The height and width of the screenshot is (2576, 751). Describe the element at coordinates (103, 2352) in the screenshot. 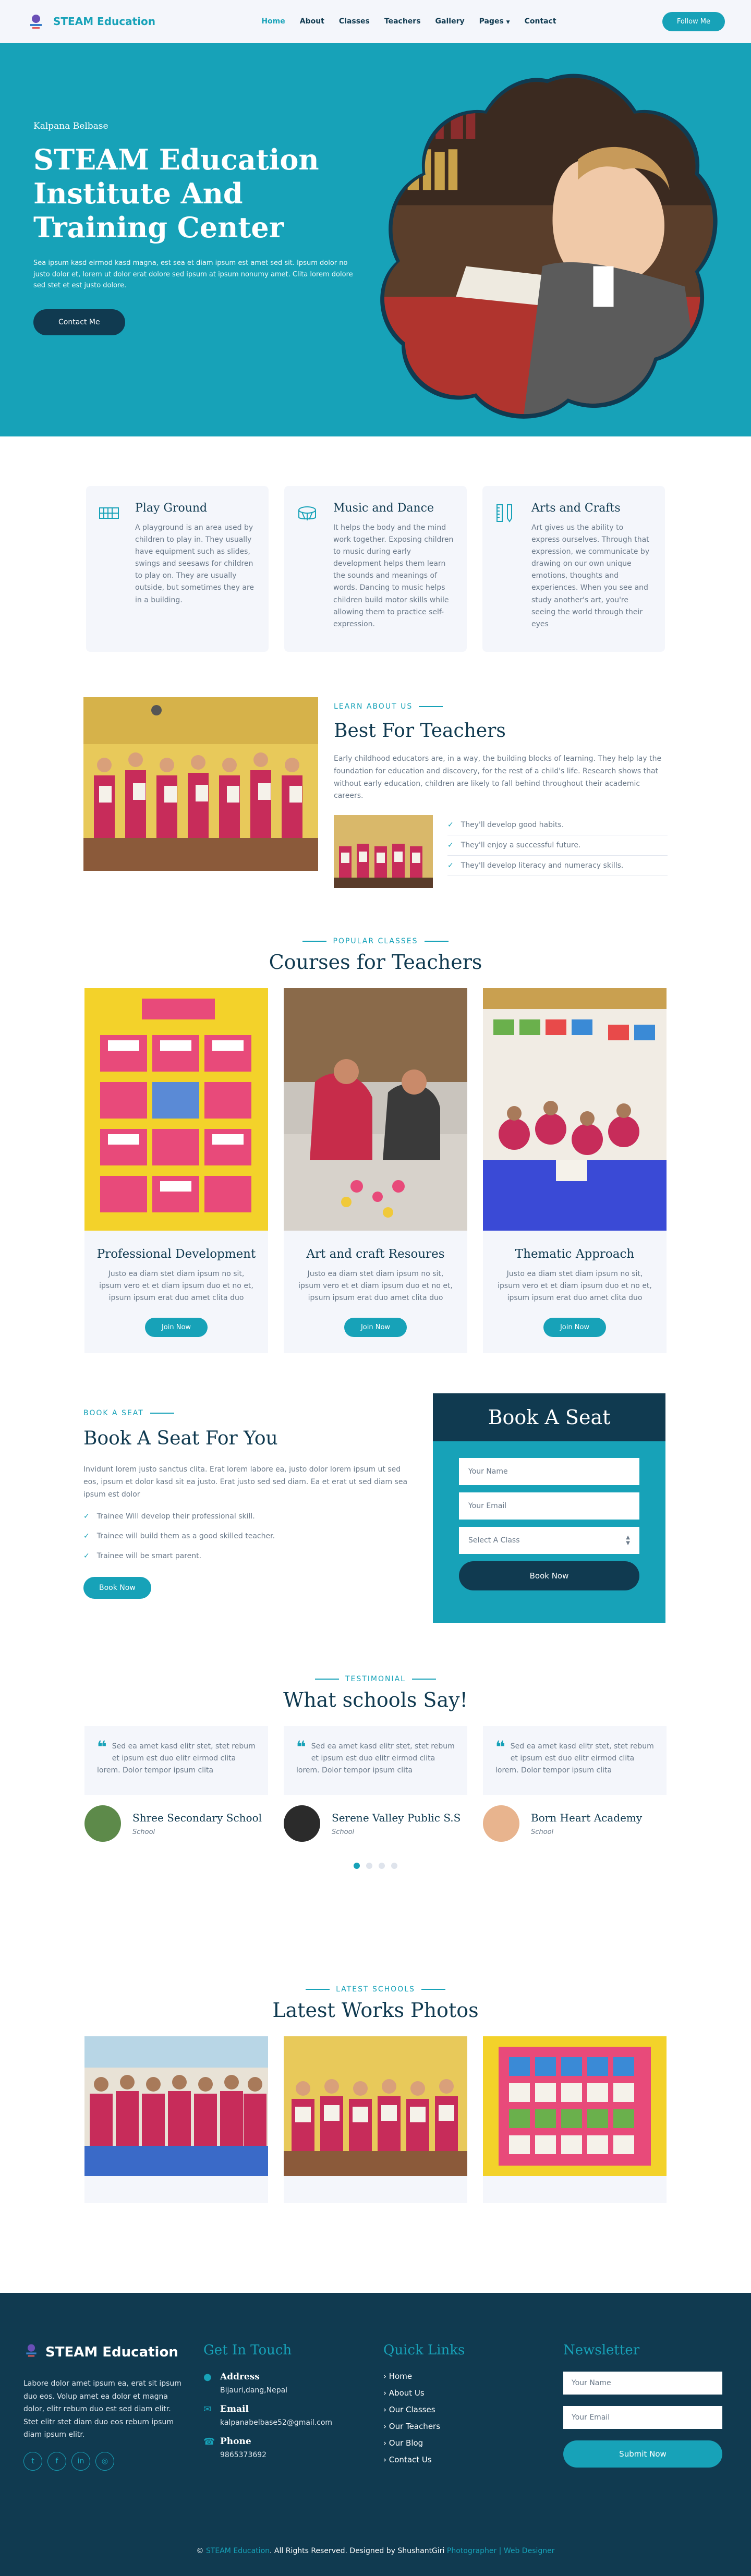

I see `footer-brand: STEAM Education` at that location.